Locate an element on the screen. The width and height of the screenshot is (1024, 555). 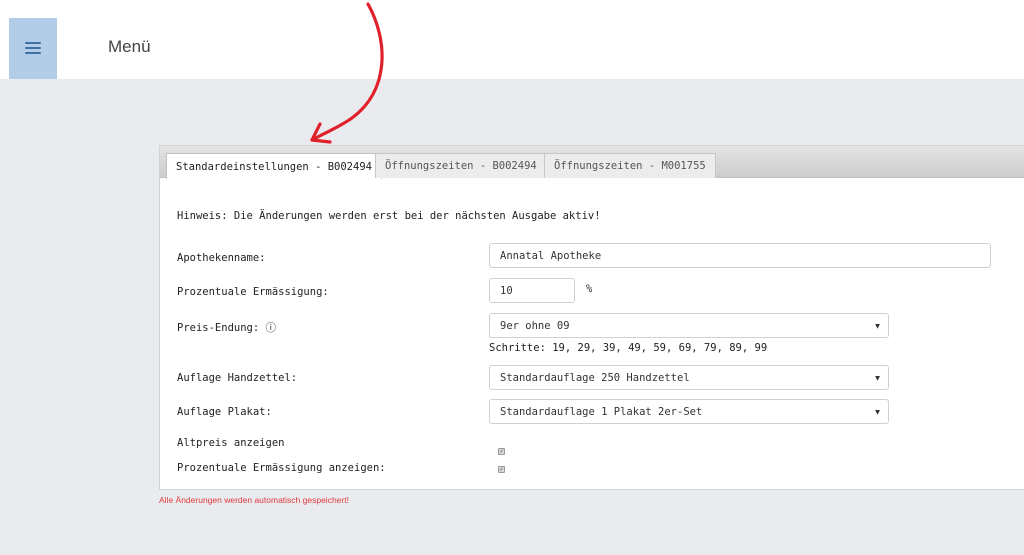
tab-opening-hours-b002494: Öffnungszeiten - B002494 is located at coordinates (461, 165).